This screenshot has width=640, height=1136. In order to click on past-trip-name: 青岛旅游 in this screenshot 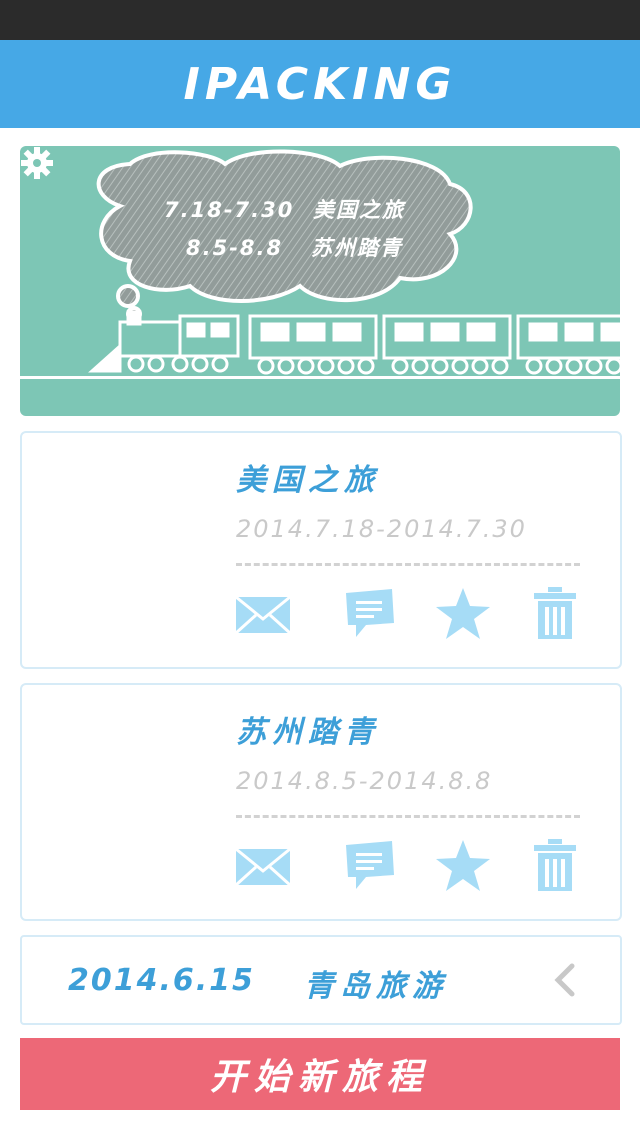, I will do `click(376, 986)`.